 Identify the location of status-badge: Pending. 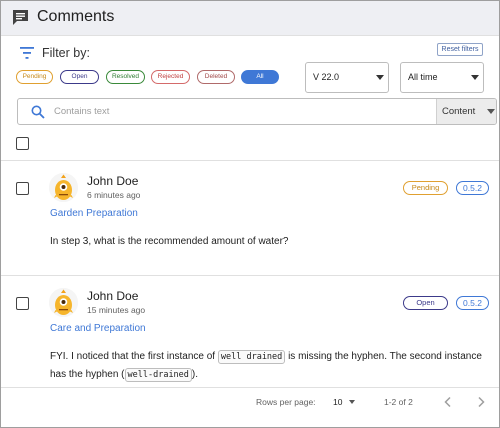
(425, 188).